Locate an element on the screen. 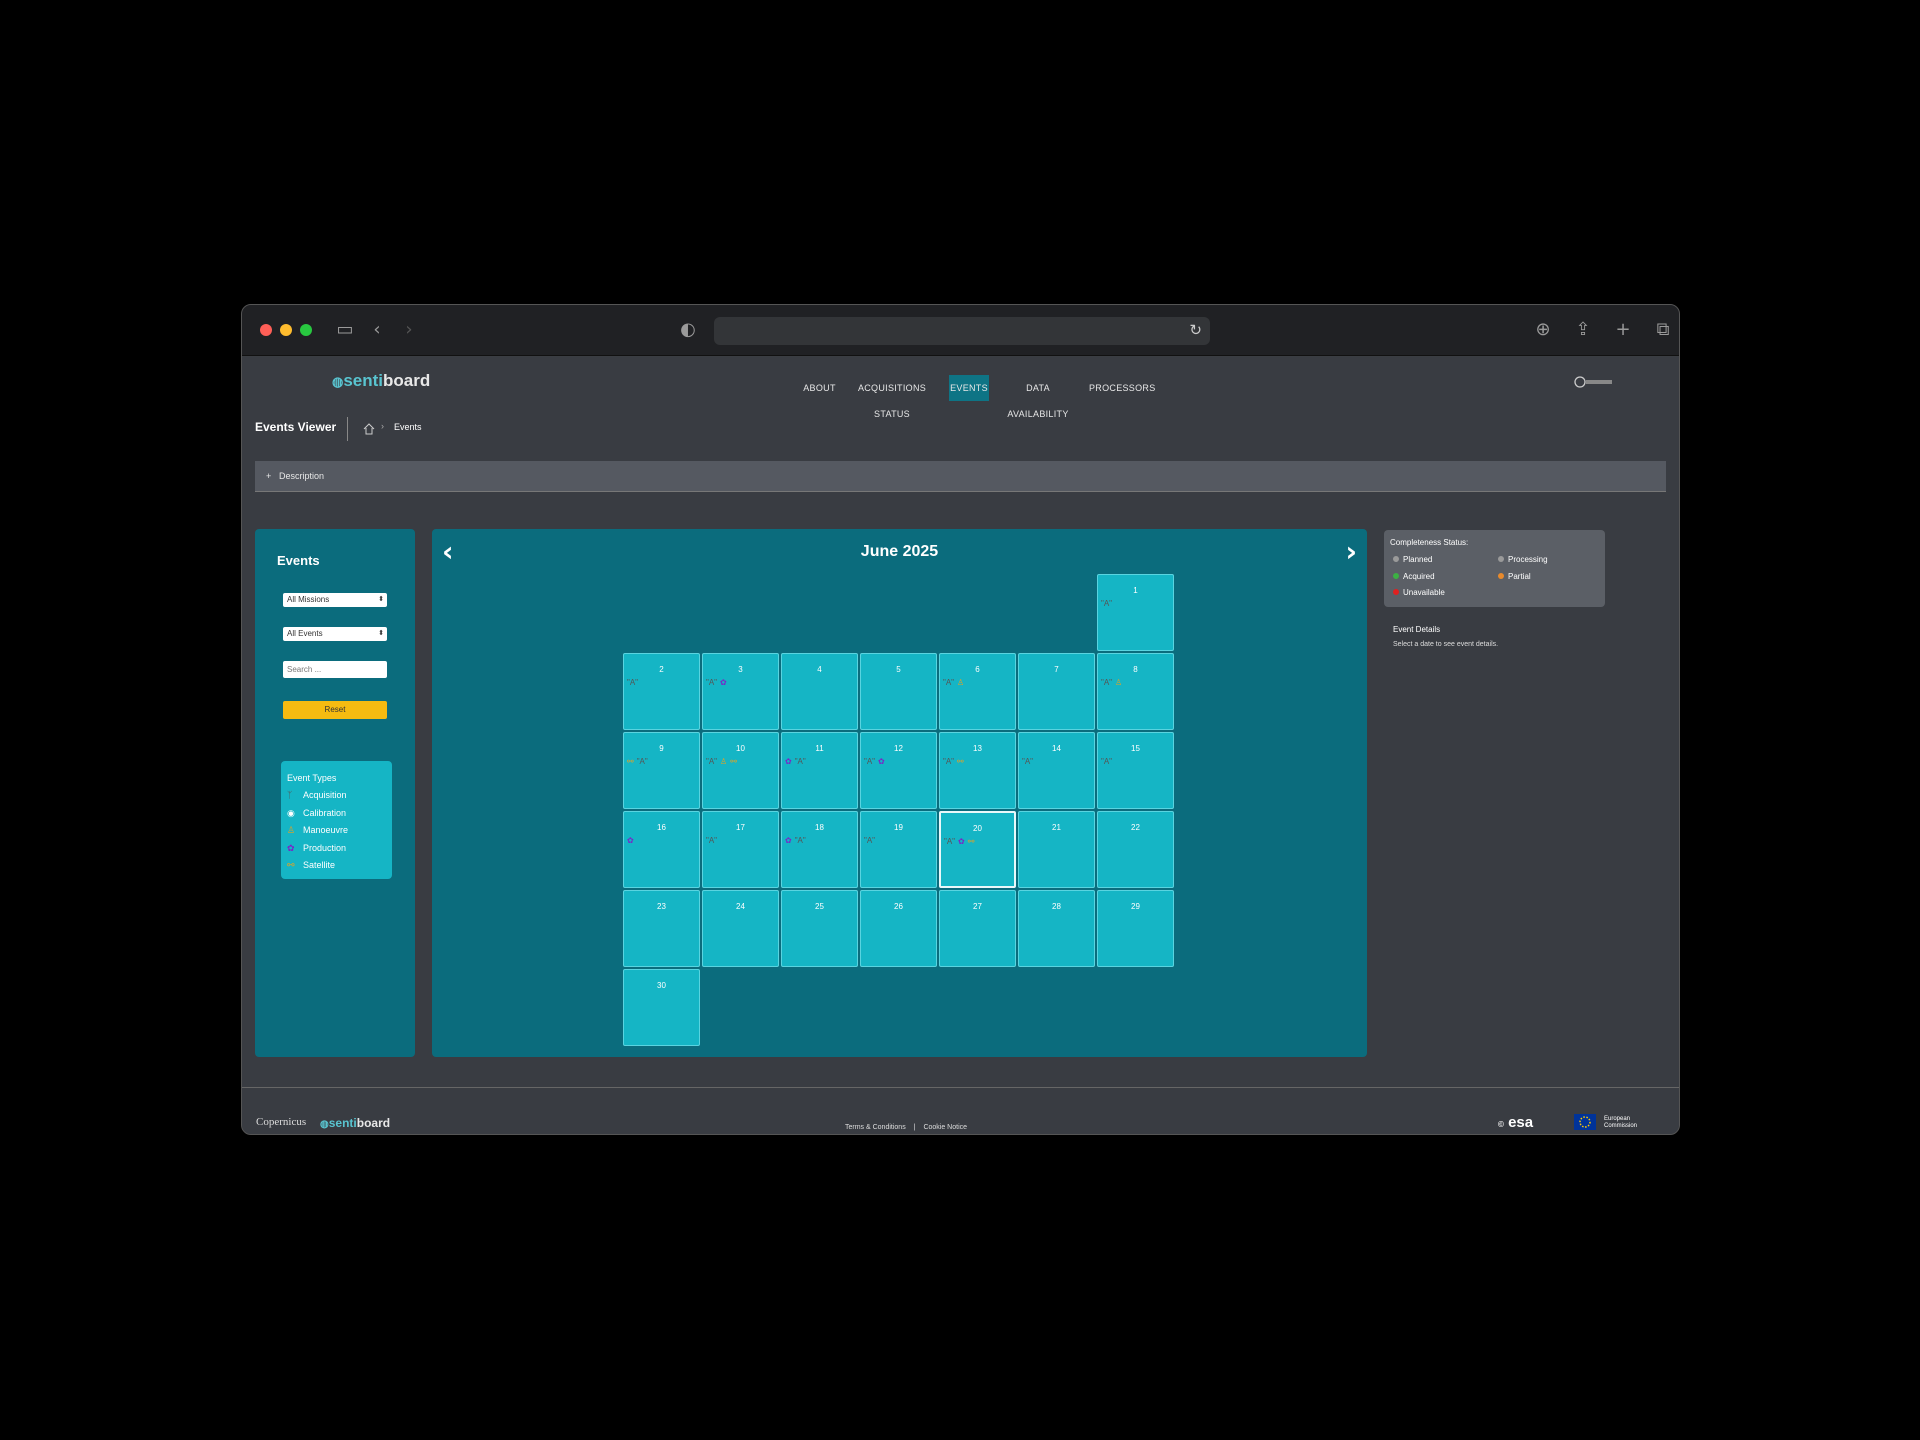  nav-about: ABOUT is located at coordinates (819, 388).